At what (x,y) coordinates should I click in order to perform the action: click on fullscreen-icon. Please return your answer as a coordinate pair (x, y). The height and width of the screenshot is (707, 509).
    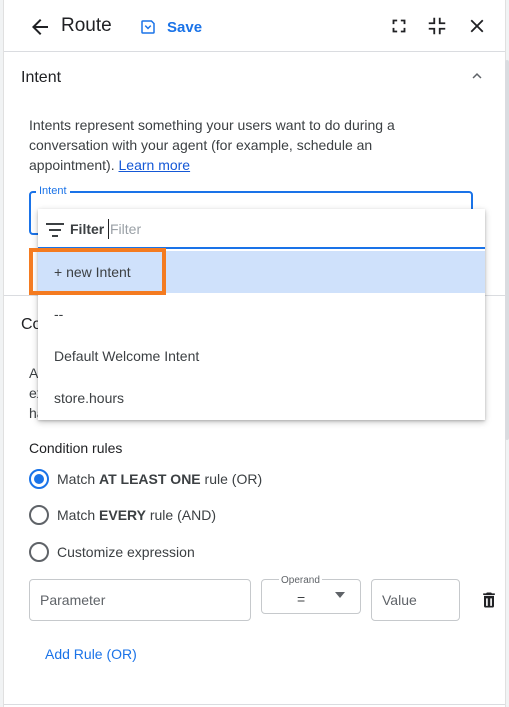
    Looking at the image, I should click on (399, 26).